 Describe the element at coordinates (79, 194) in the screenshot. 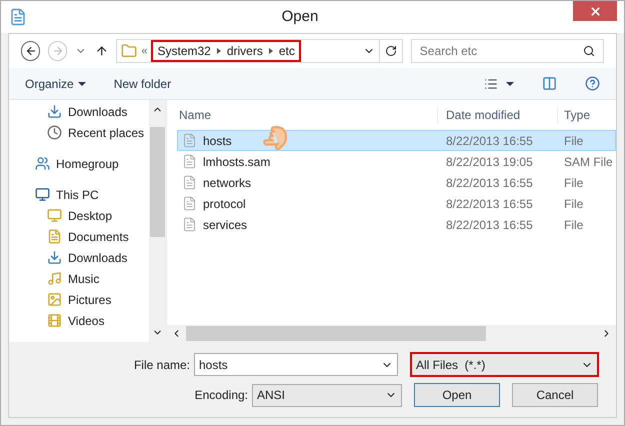

I see `nav-item: This PC` at that location.